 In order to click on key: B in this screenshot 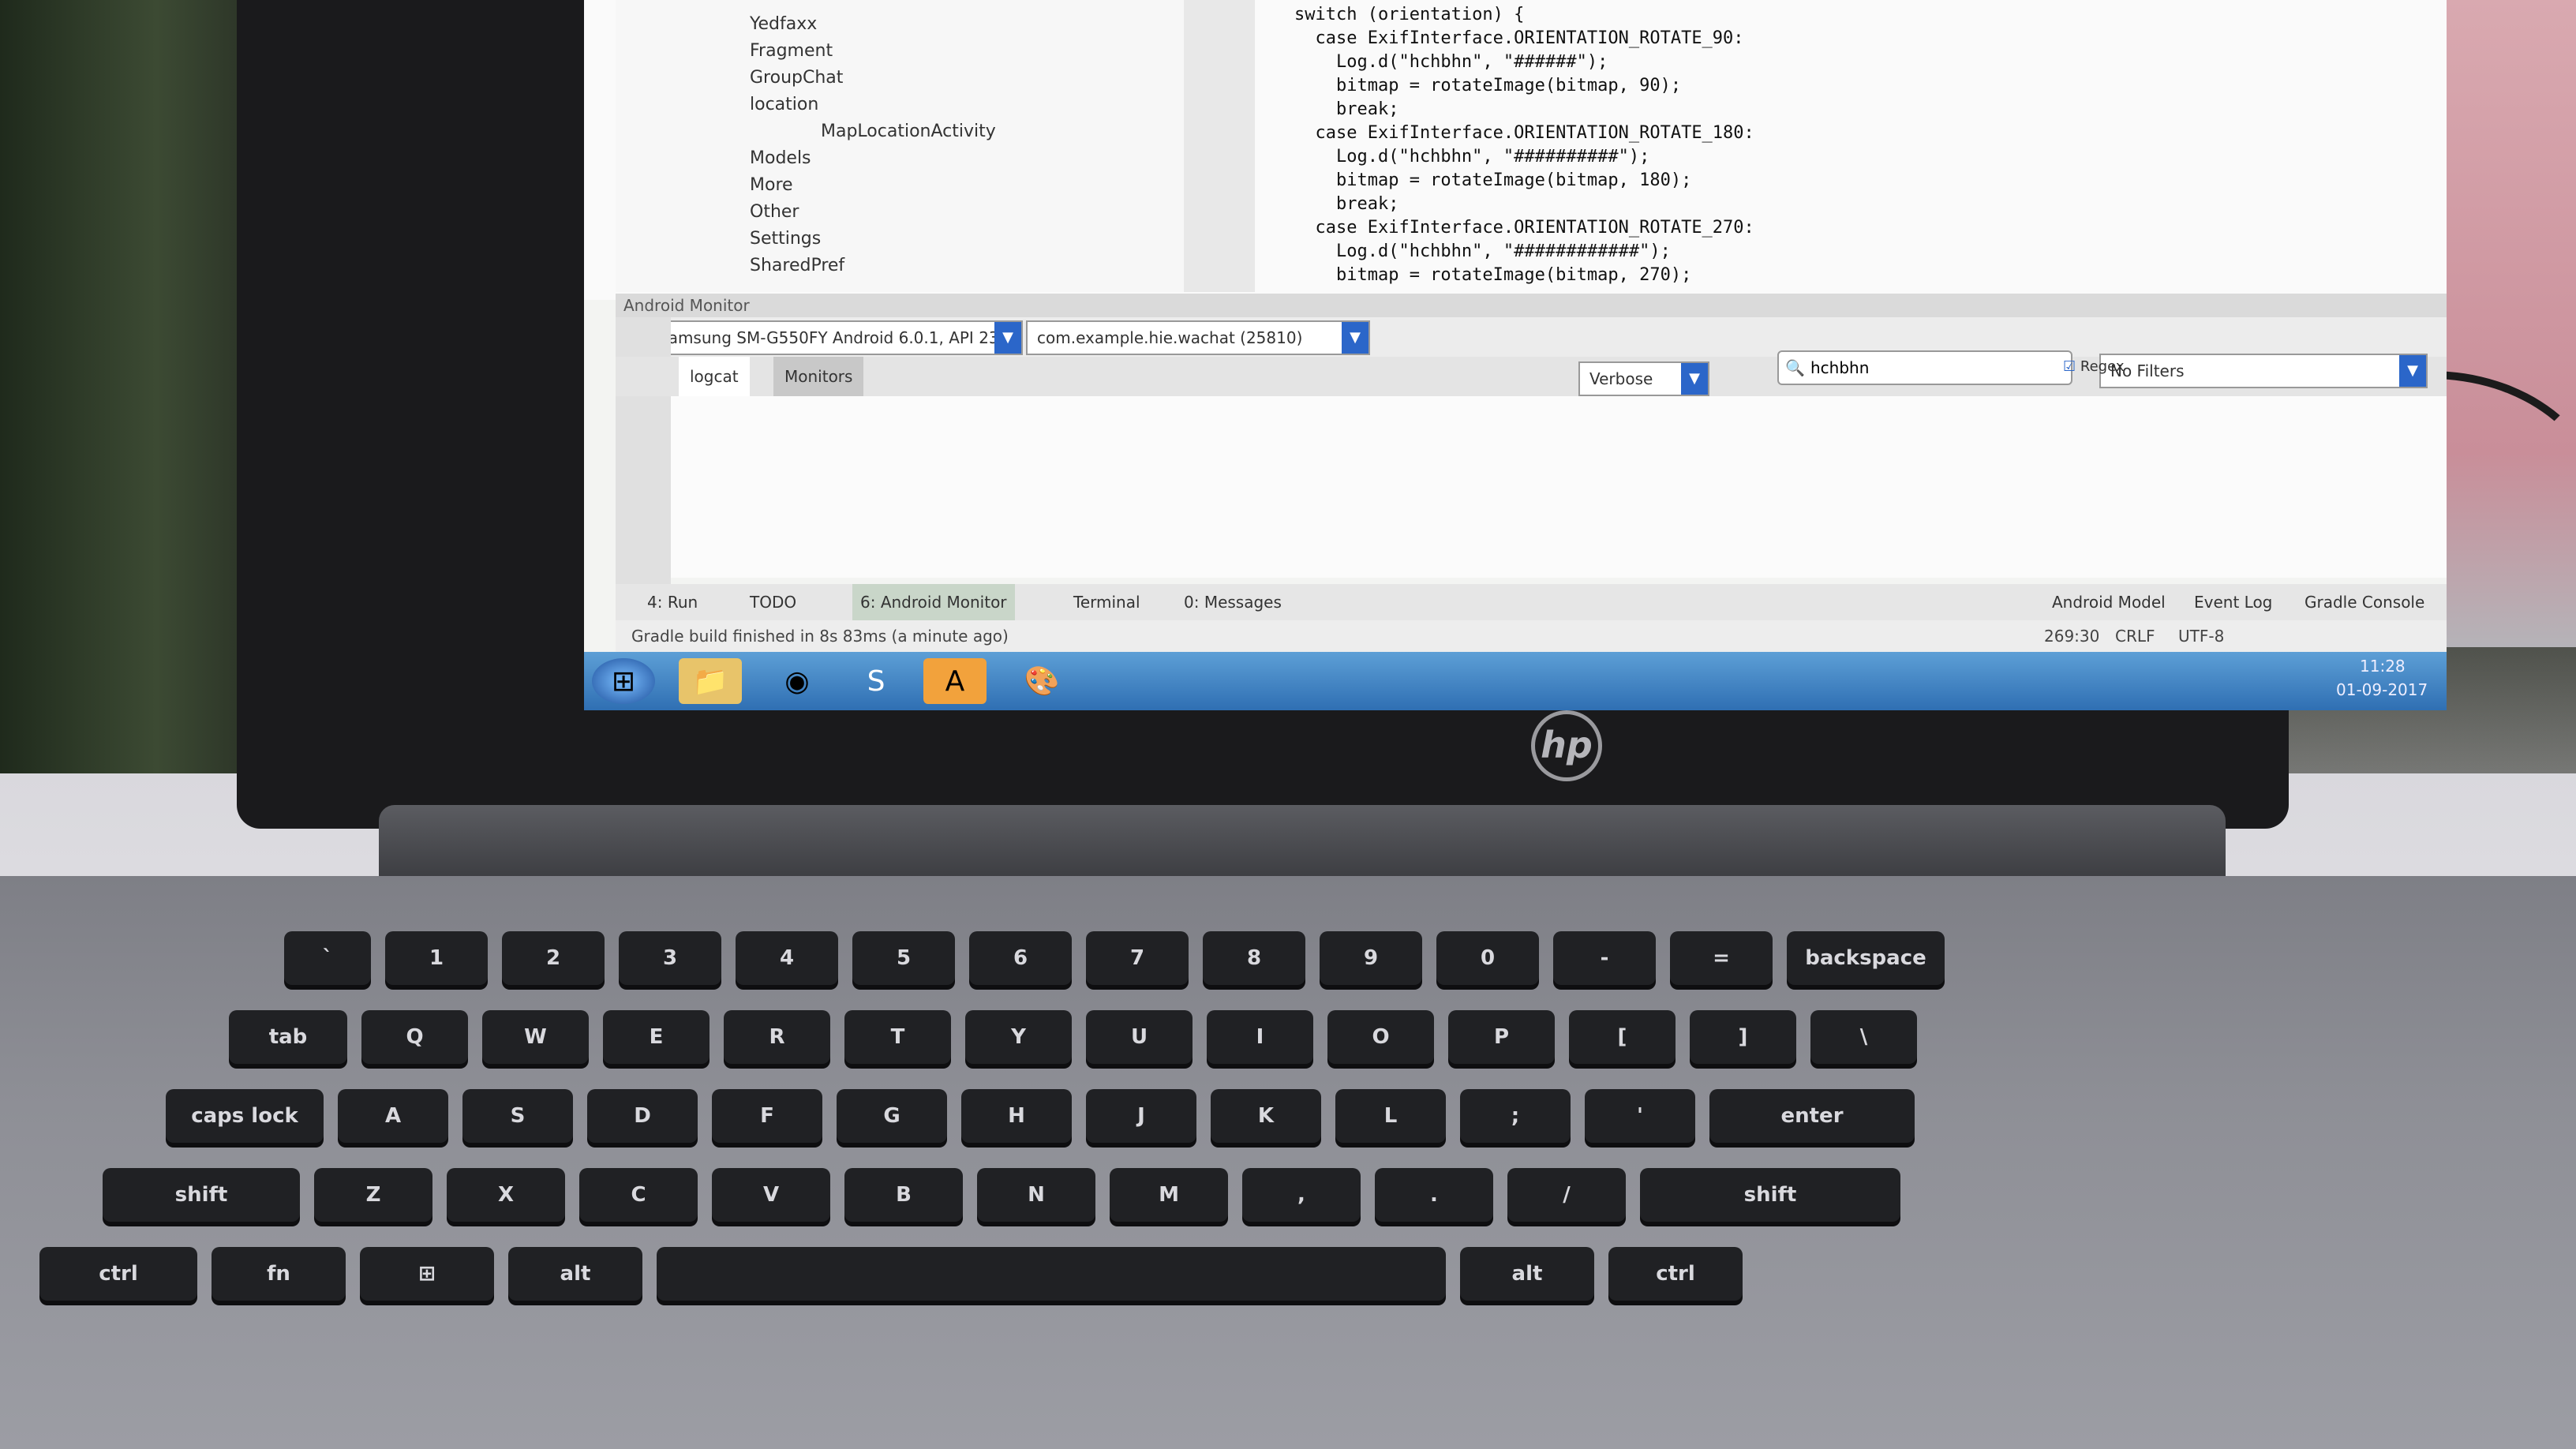, I will do `click(903, 1195)`.